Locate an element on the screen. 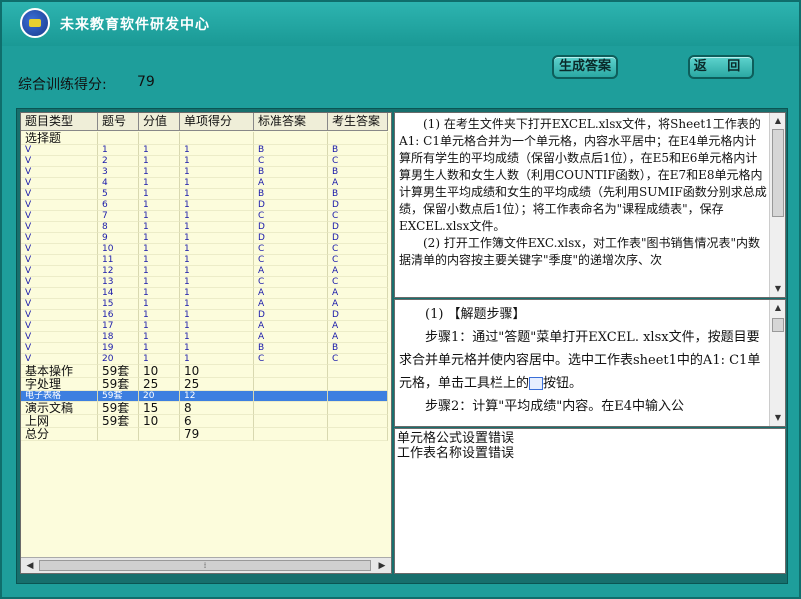 Image resolution: width=801 pixels, height=599 pixels. table-row: V211CC is located at coordinates (206, 161).